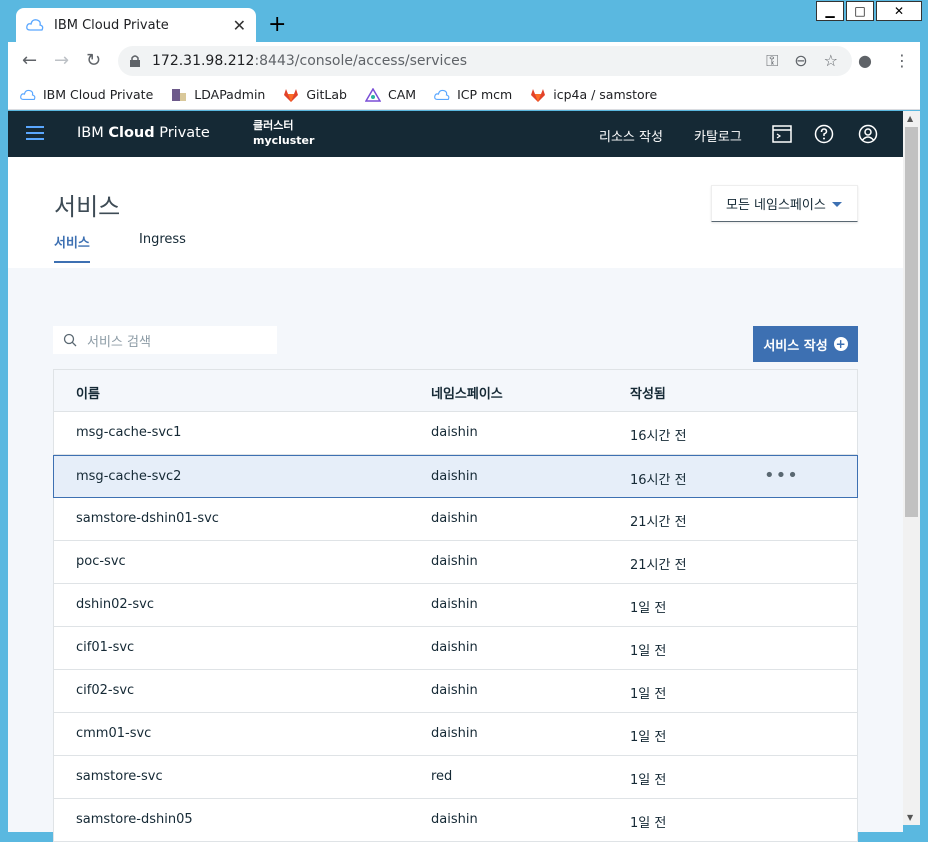 The width and height of the screenshot is (928, 842). I want to click on service-name: dshin02-svc, so click(115, 604).